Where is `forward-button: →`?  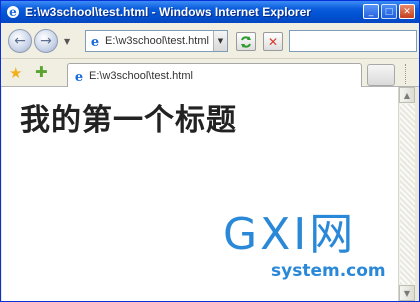
forward-button: → is located at coordinates (46, 41).